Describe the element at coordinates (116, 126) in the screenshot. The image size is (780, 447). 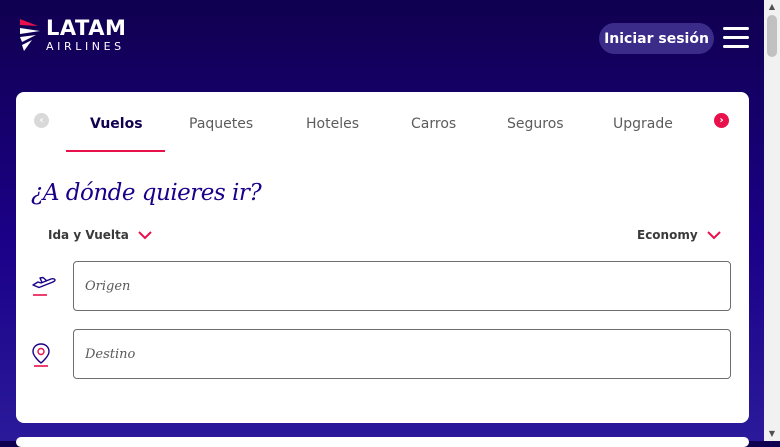
I see `tab-vuelos: Vuelos` at that location.